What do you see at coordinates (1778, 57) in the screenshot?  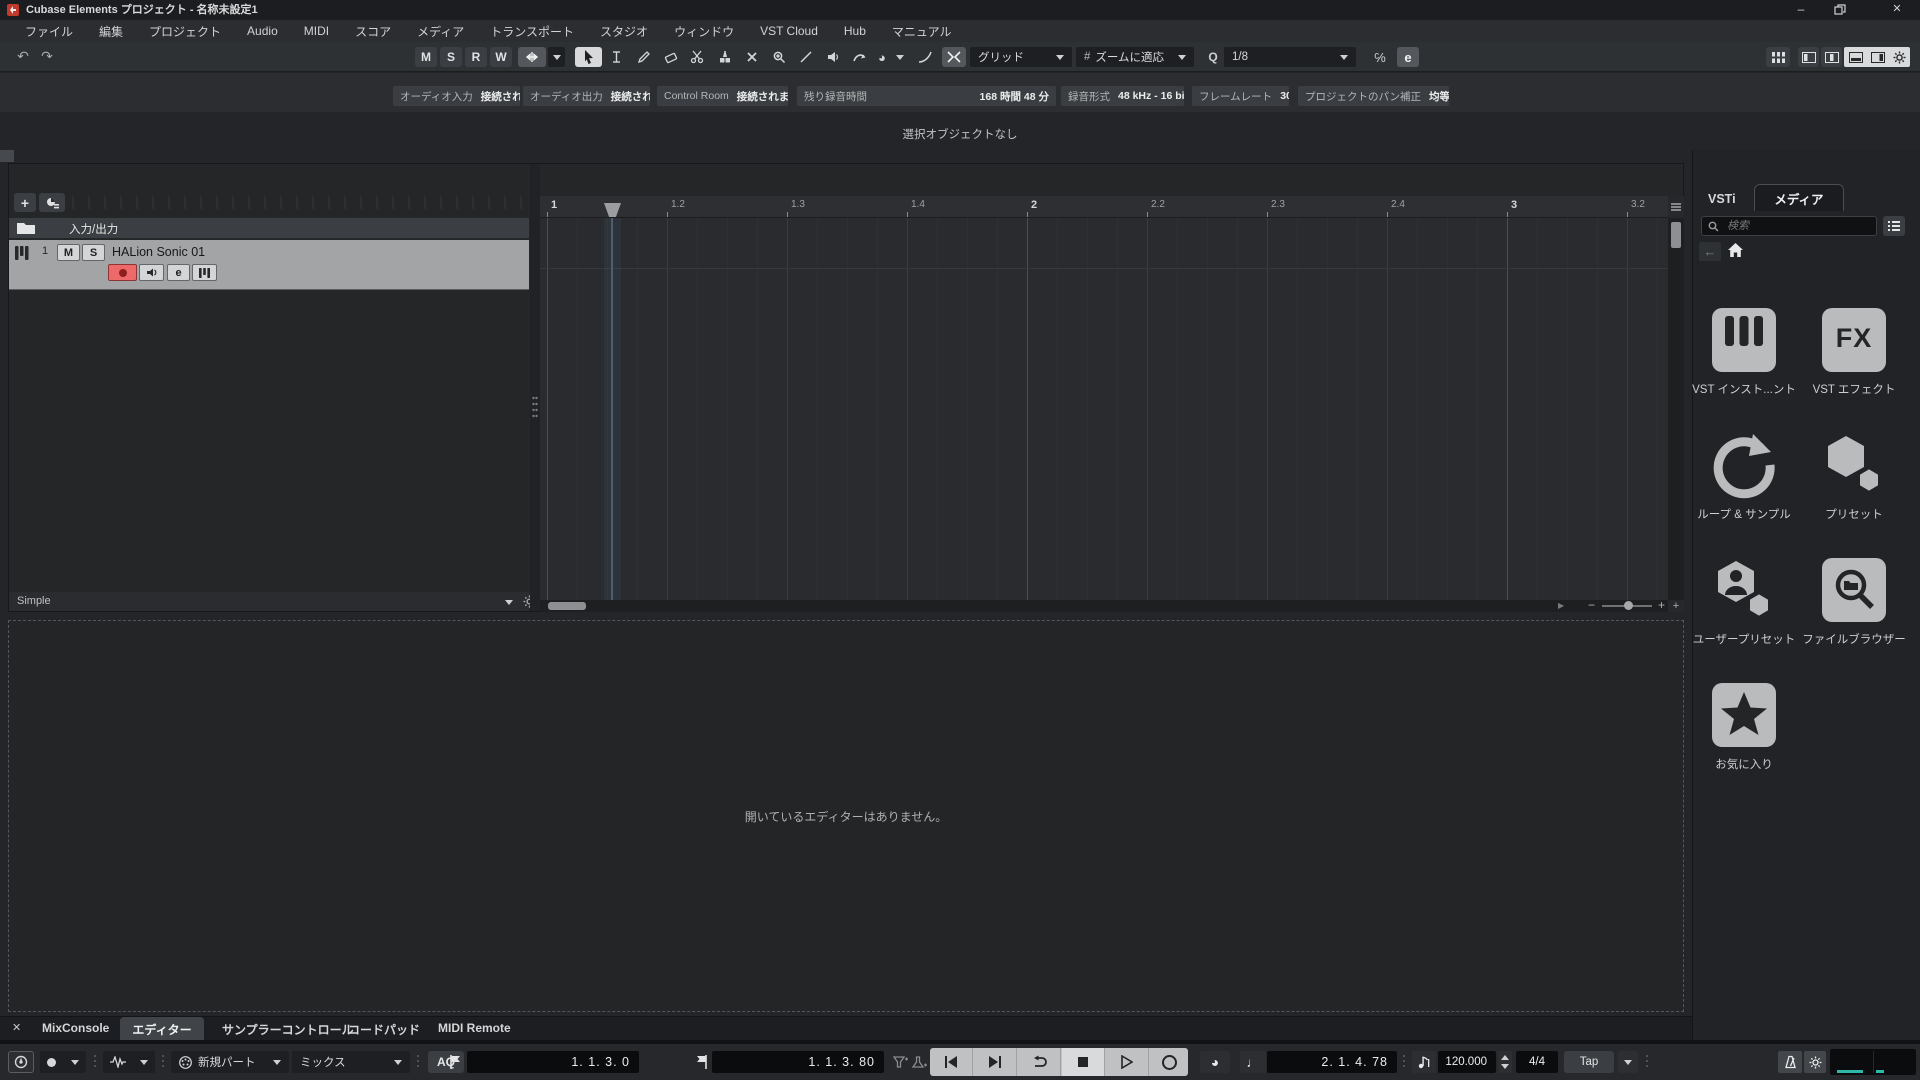 I see `racks-button` at bounding box center [1778, 57].